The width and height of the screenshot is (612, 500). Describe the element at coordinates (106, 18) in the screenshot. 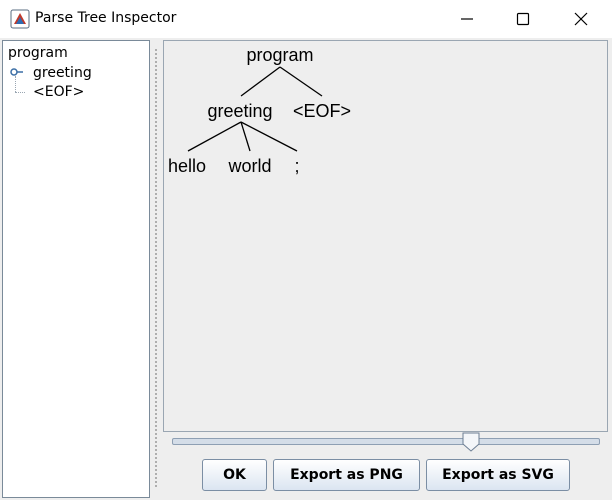

I see `window-title: Parse Tree Inspector` at that location.